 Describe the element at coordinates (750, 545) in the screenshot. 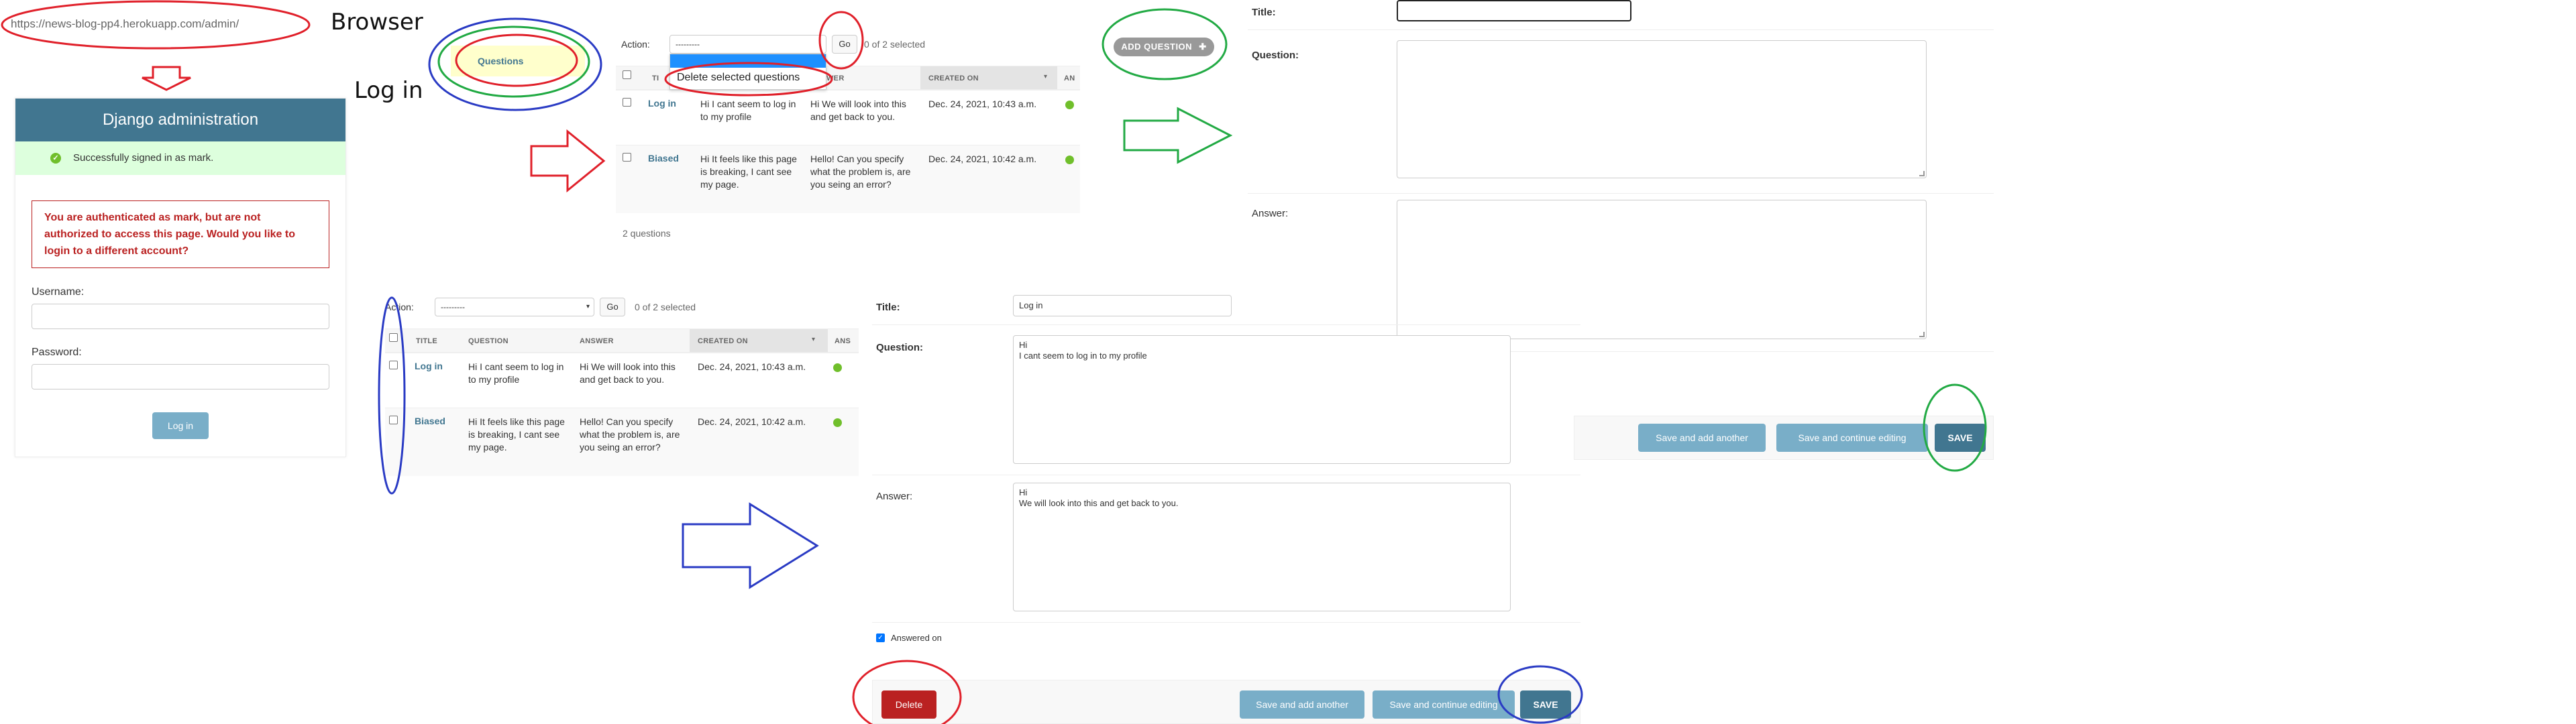

I see `annotation-arrow-blue` at that location.